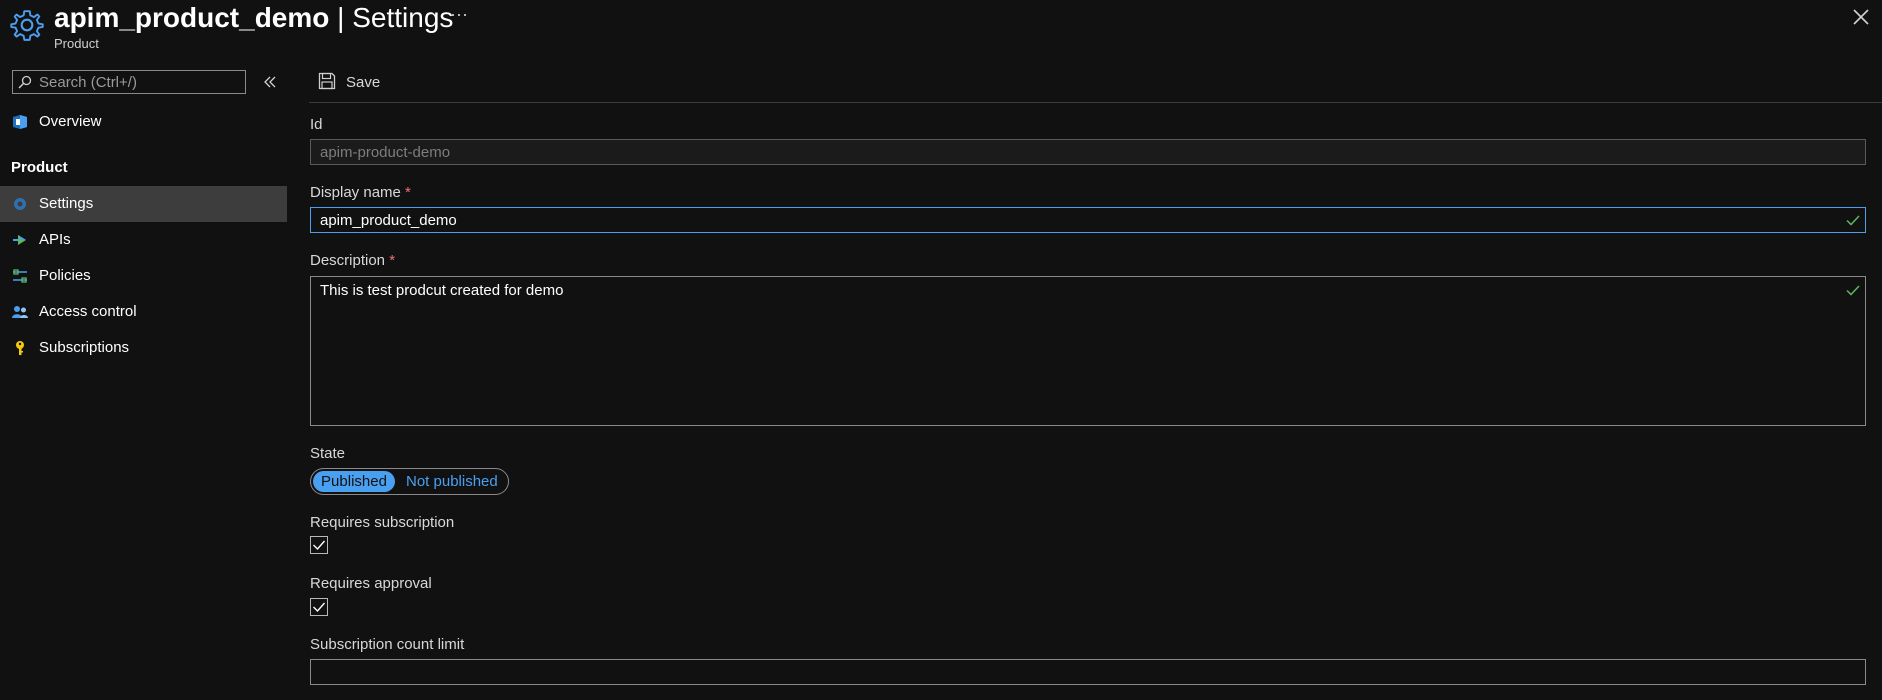 The width and height of the screenshot is (1882, 700). What do you see at coordinates (20, 276) in the screenshot?
I see `policies-icon` at bounding box center [20, 276].